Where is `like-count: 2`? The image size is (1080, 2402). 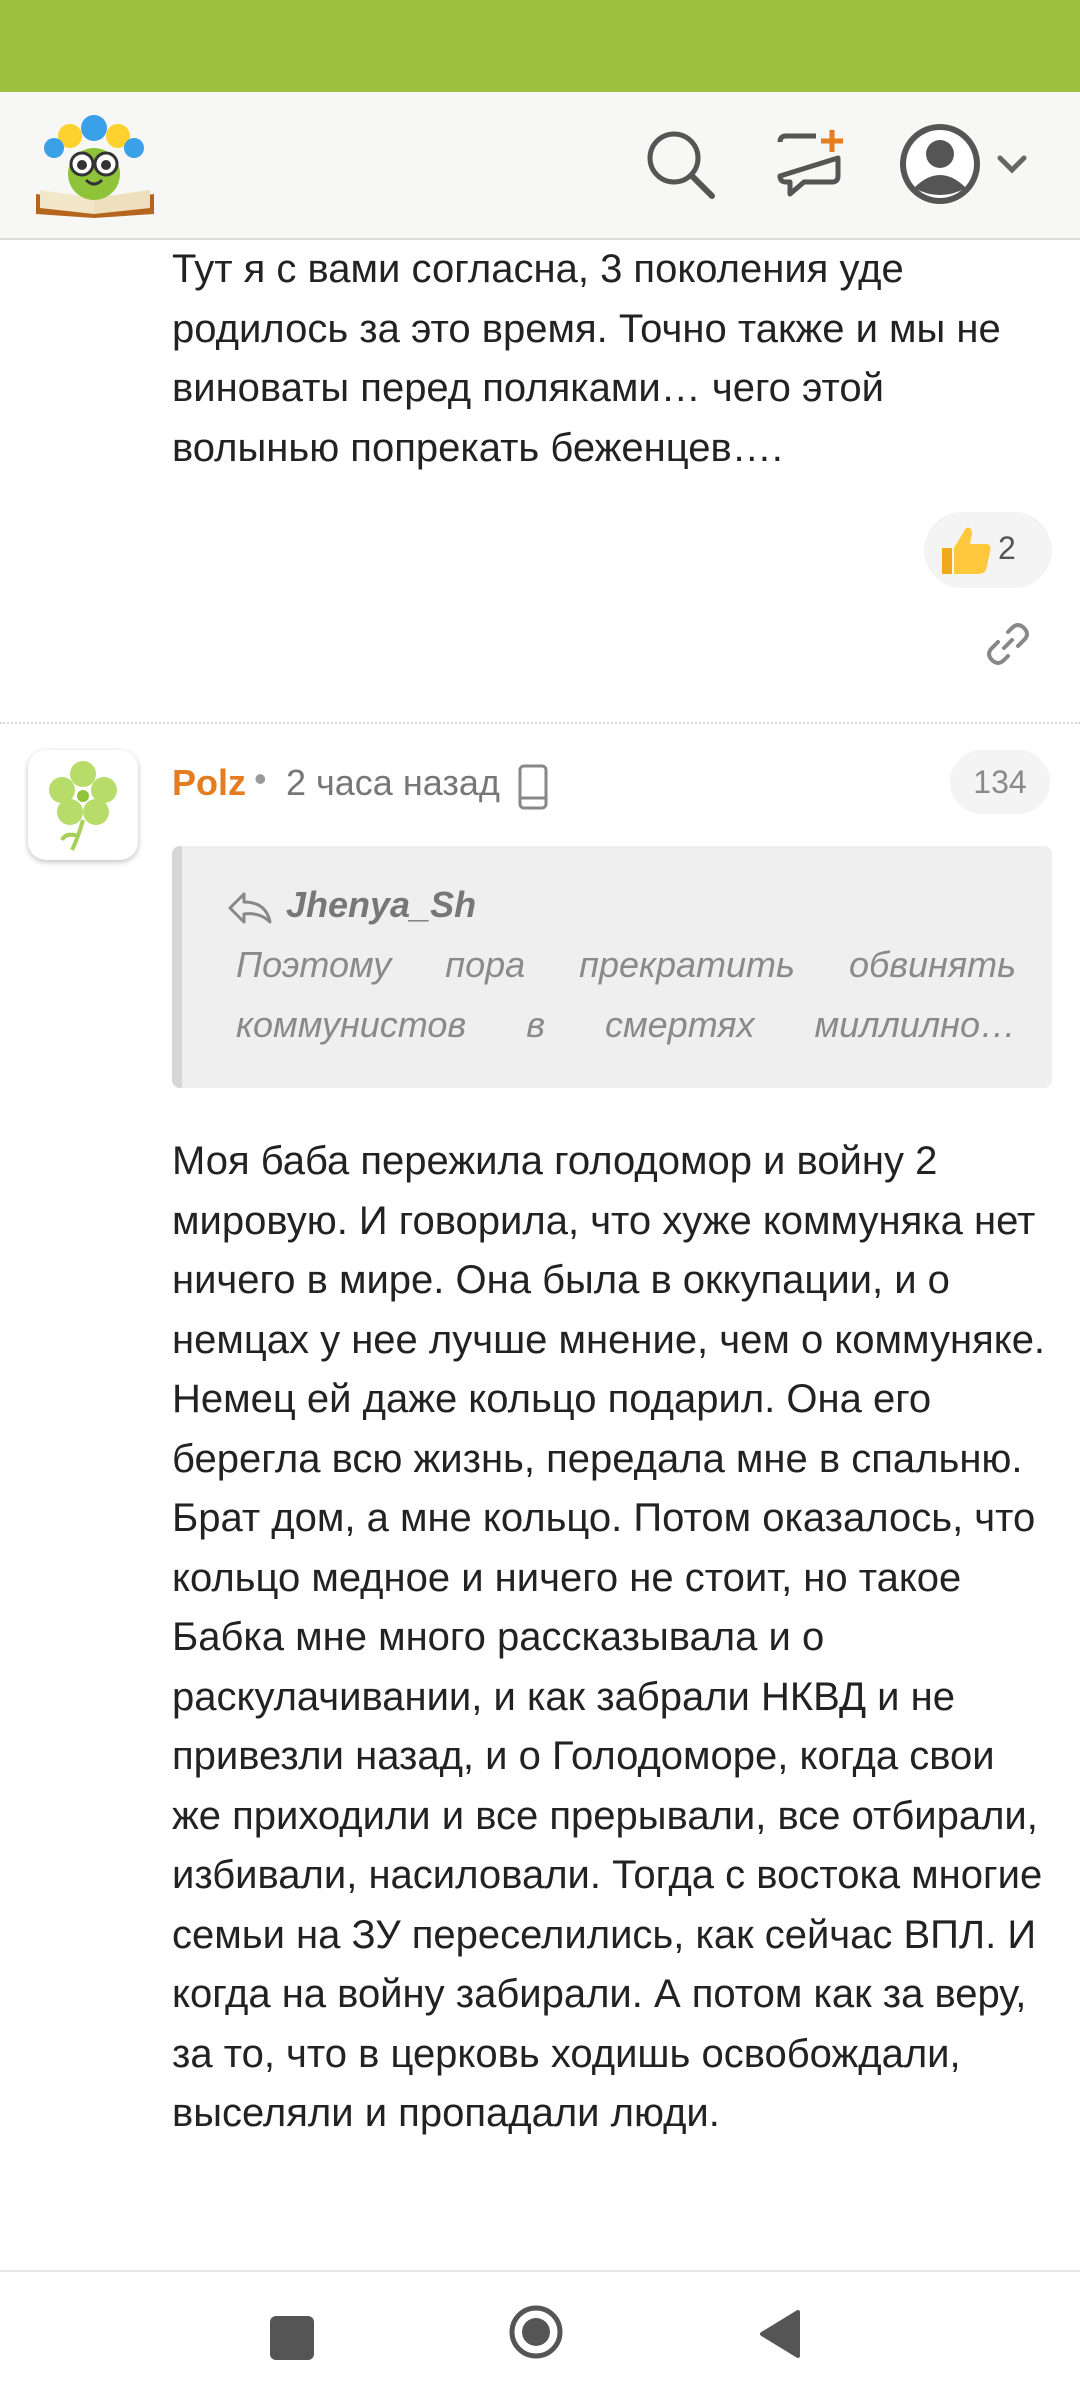 like-count: 2 is located at coordinates (1007, 548).